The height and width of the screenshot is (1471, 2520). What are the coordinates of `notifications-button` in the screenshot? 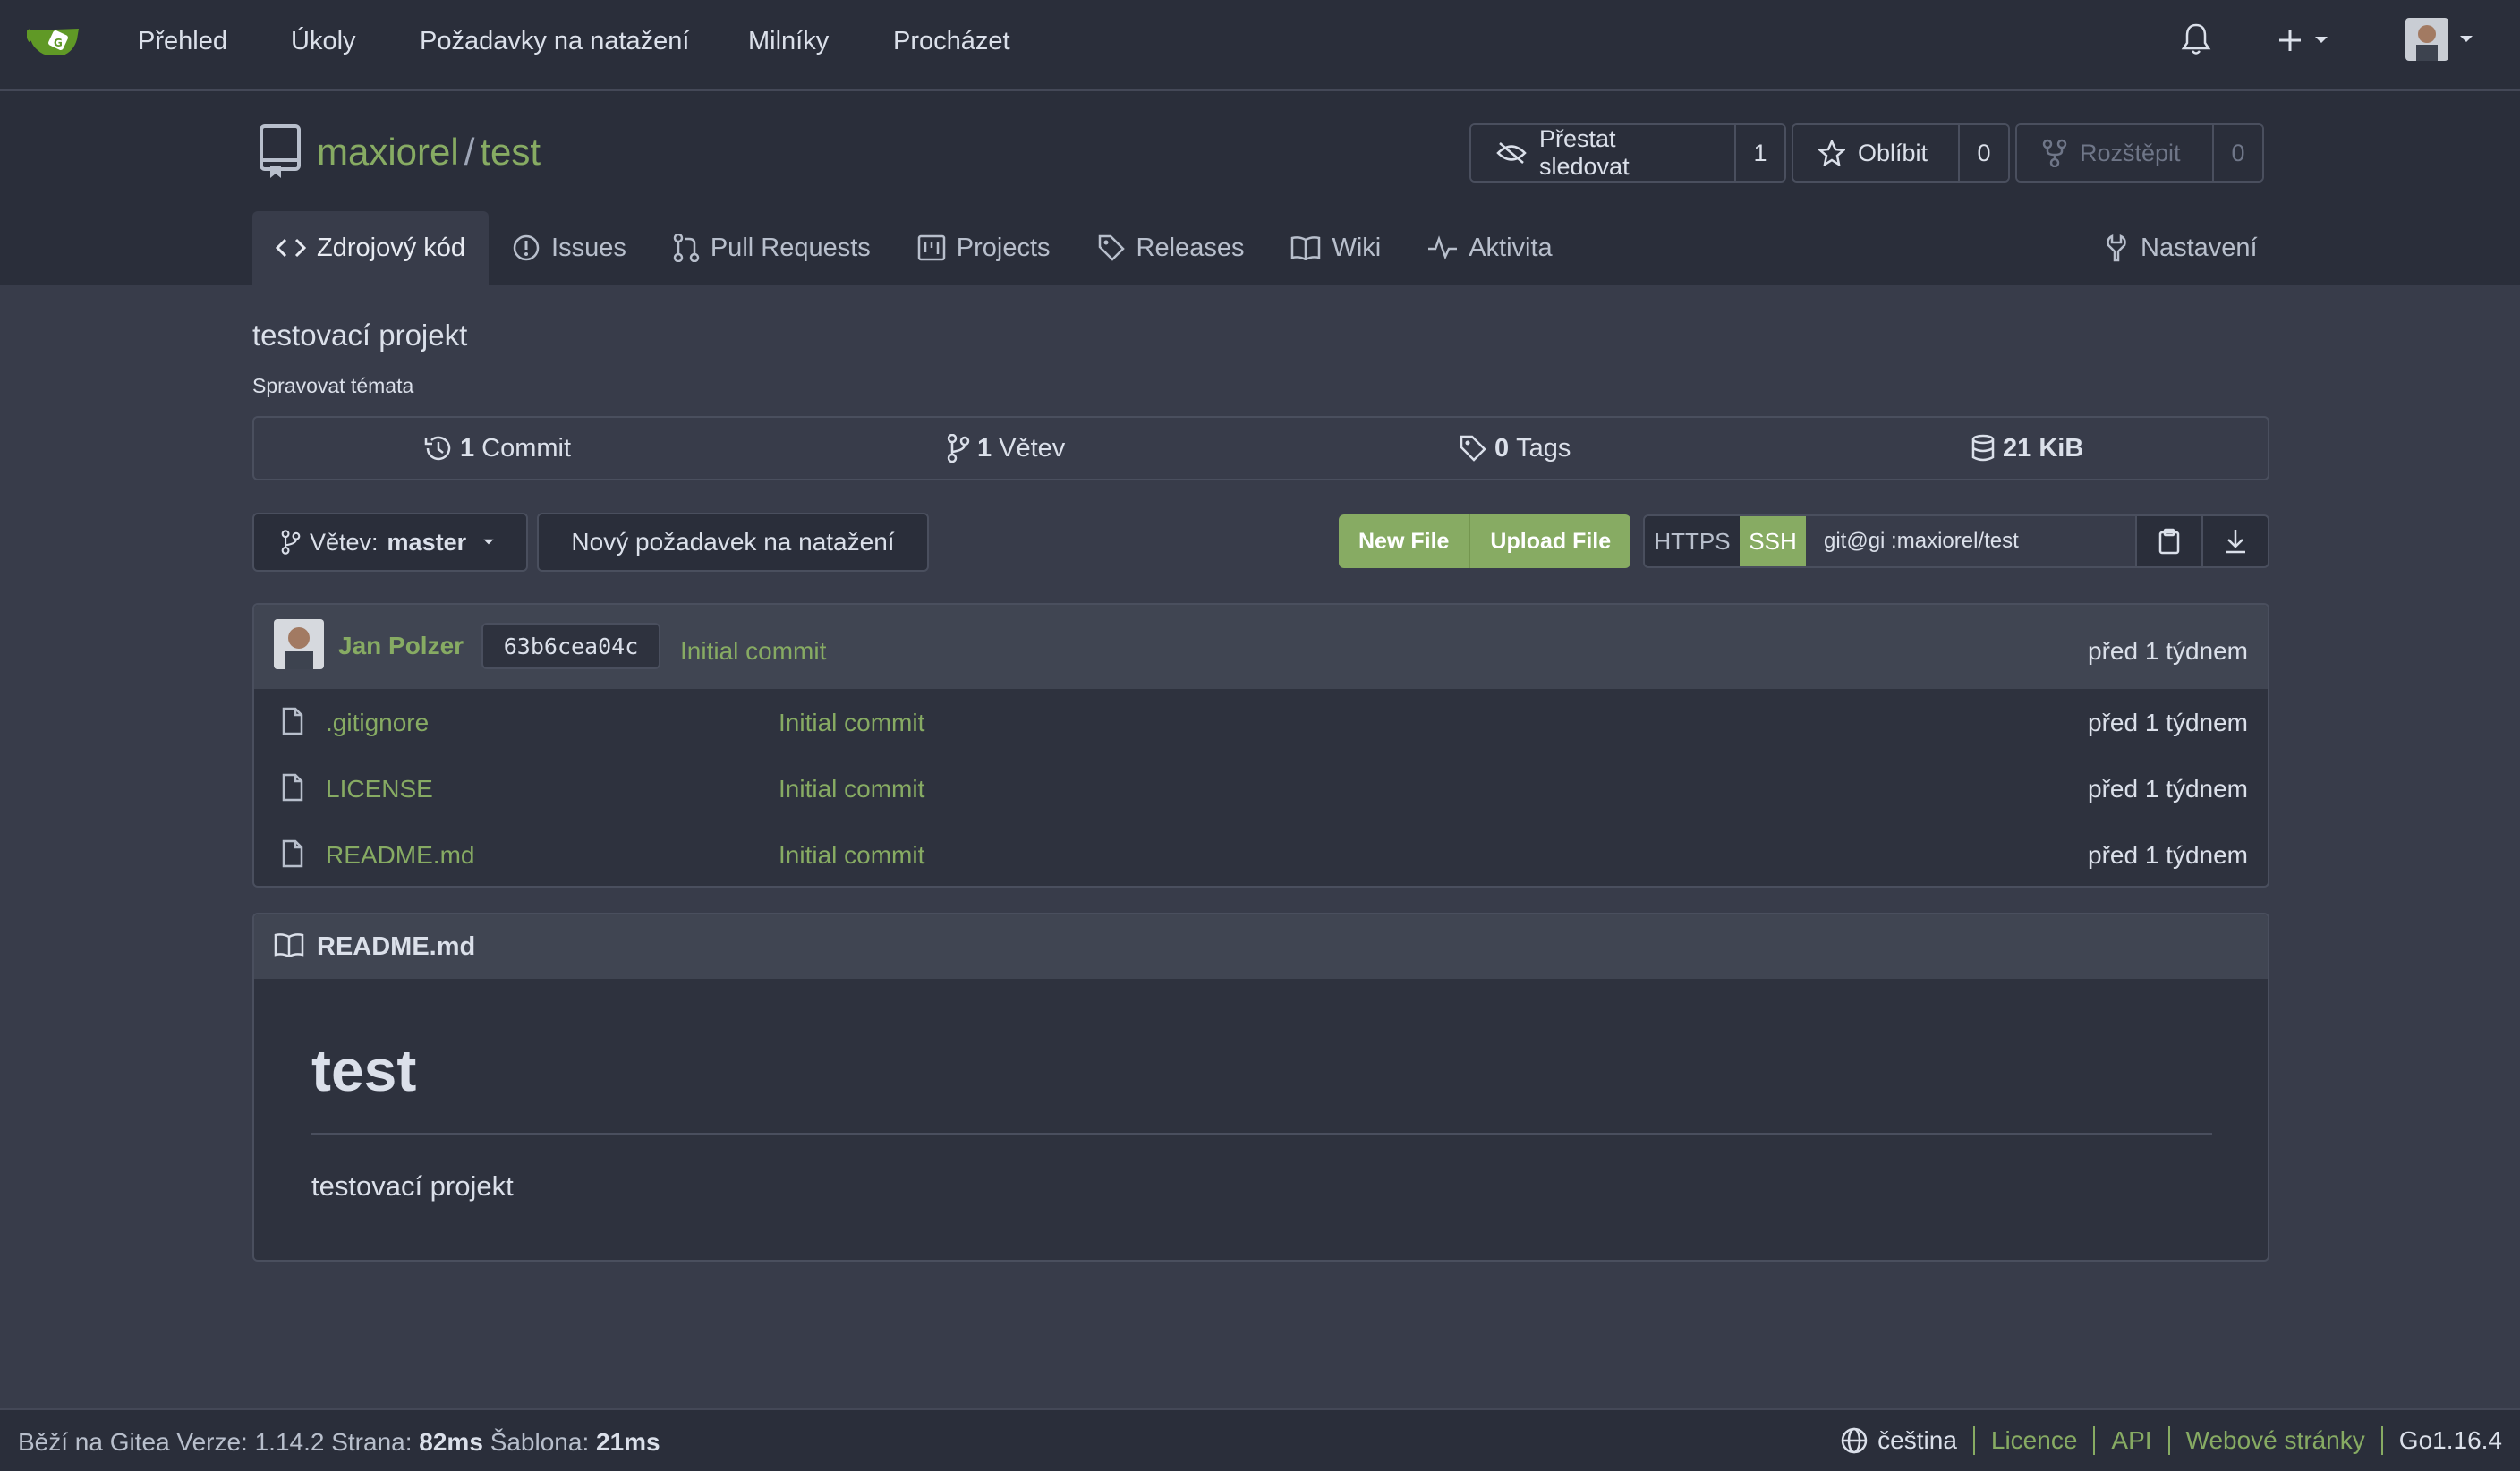 It's located at (2196, 39).